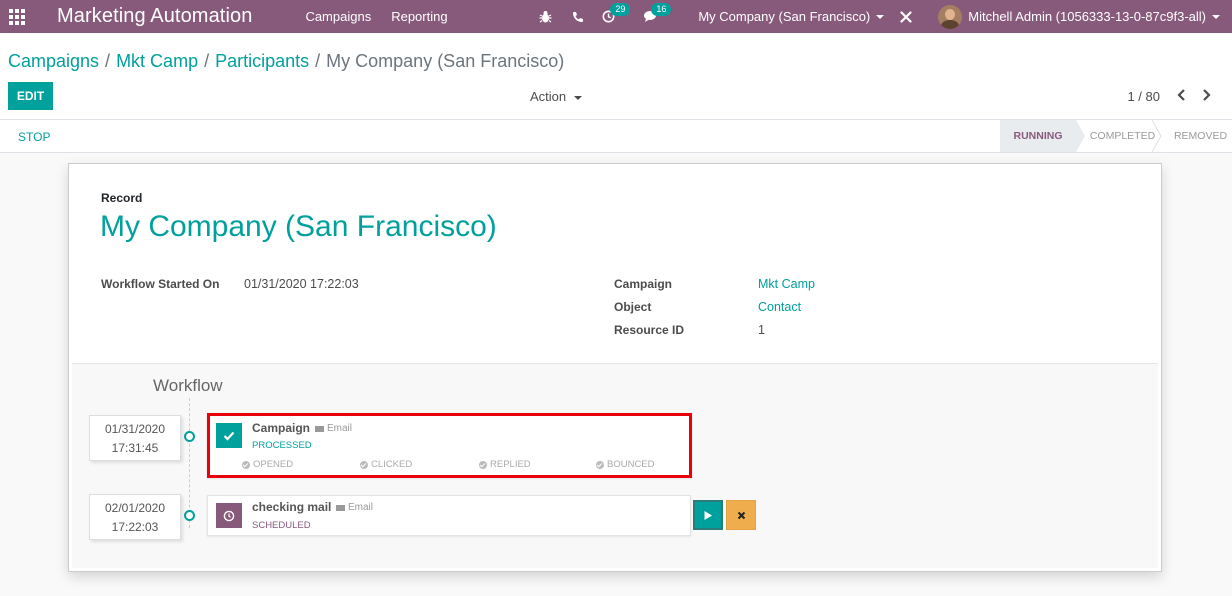 This screenshot has width=1232, height=596. Describe the element at coordinates (1206, 95) in the screenshot. I see `pager-next-icon` at that location.